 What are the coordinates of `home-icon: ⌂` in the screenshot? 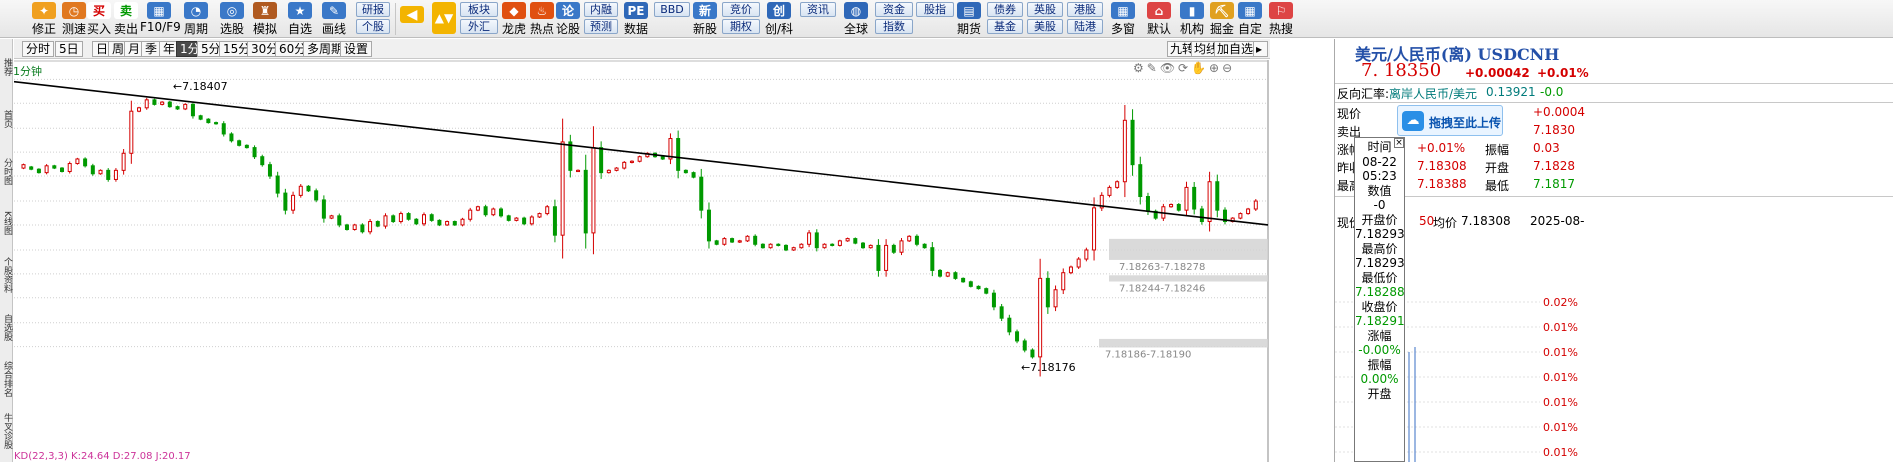 It's located at (1159, 10).